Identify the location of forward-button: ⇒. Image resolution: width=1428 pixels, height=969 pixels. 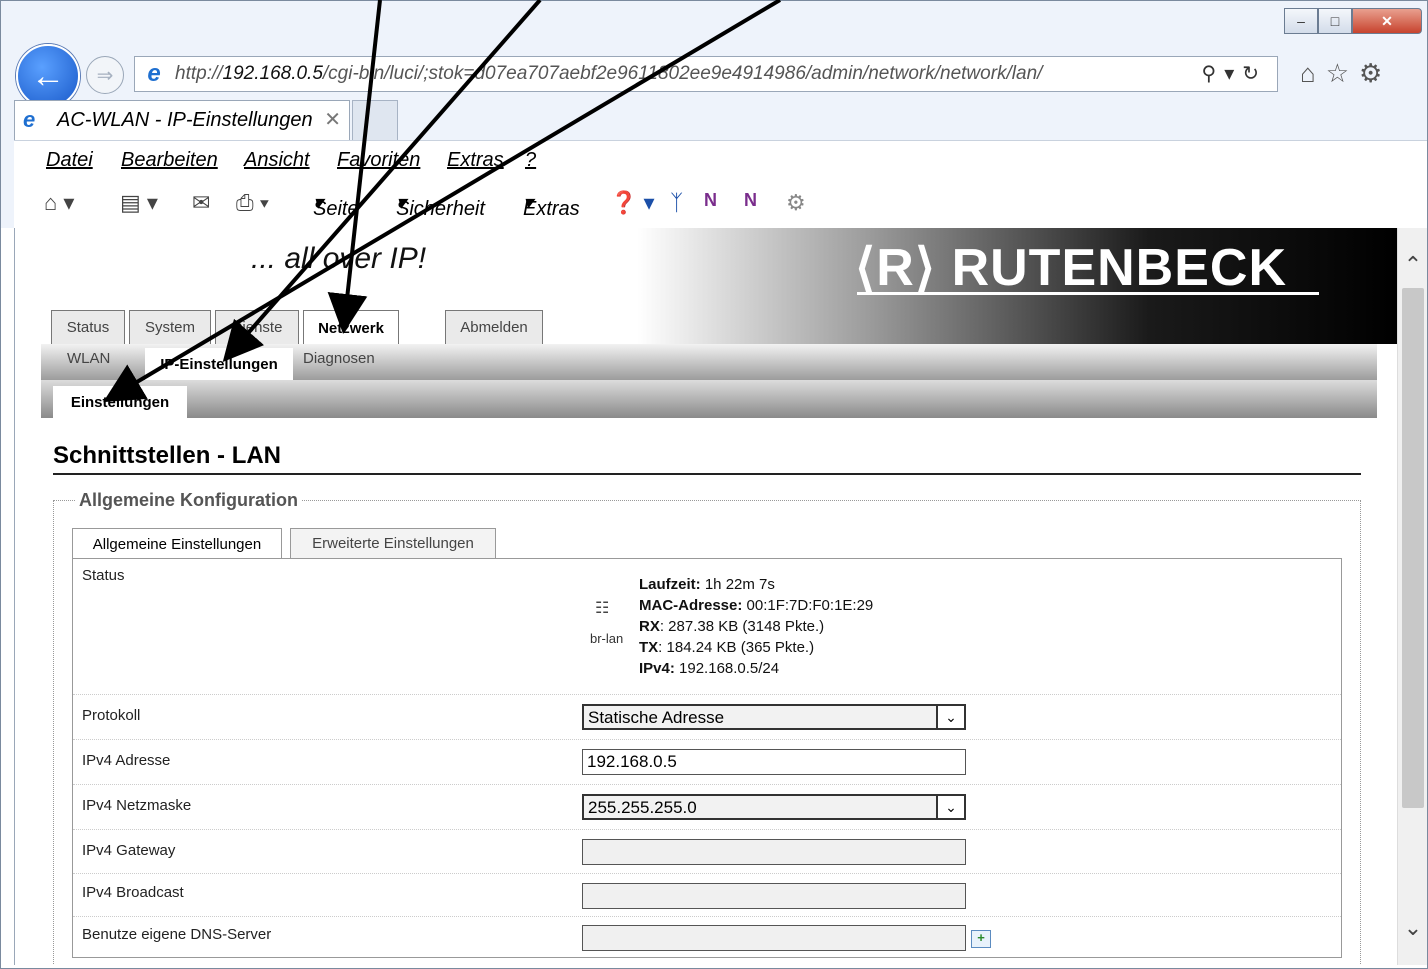
(105, 75).